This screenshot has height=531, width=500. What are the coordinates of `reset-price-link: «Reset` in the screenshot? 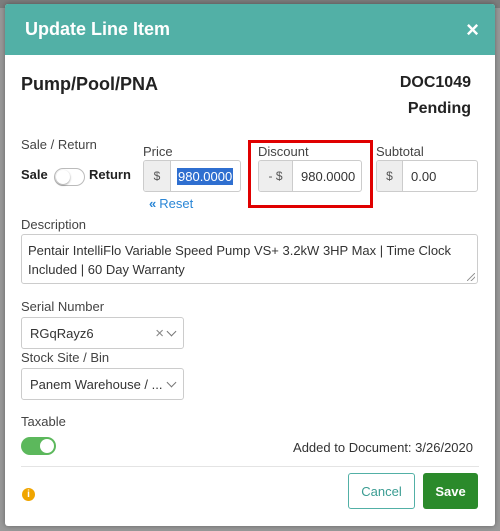 It's located at (171, 203).